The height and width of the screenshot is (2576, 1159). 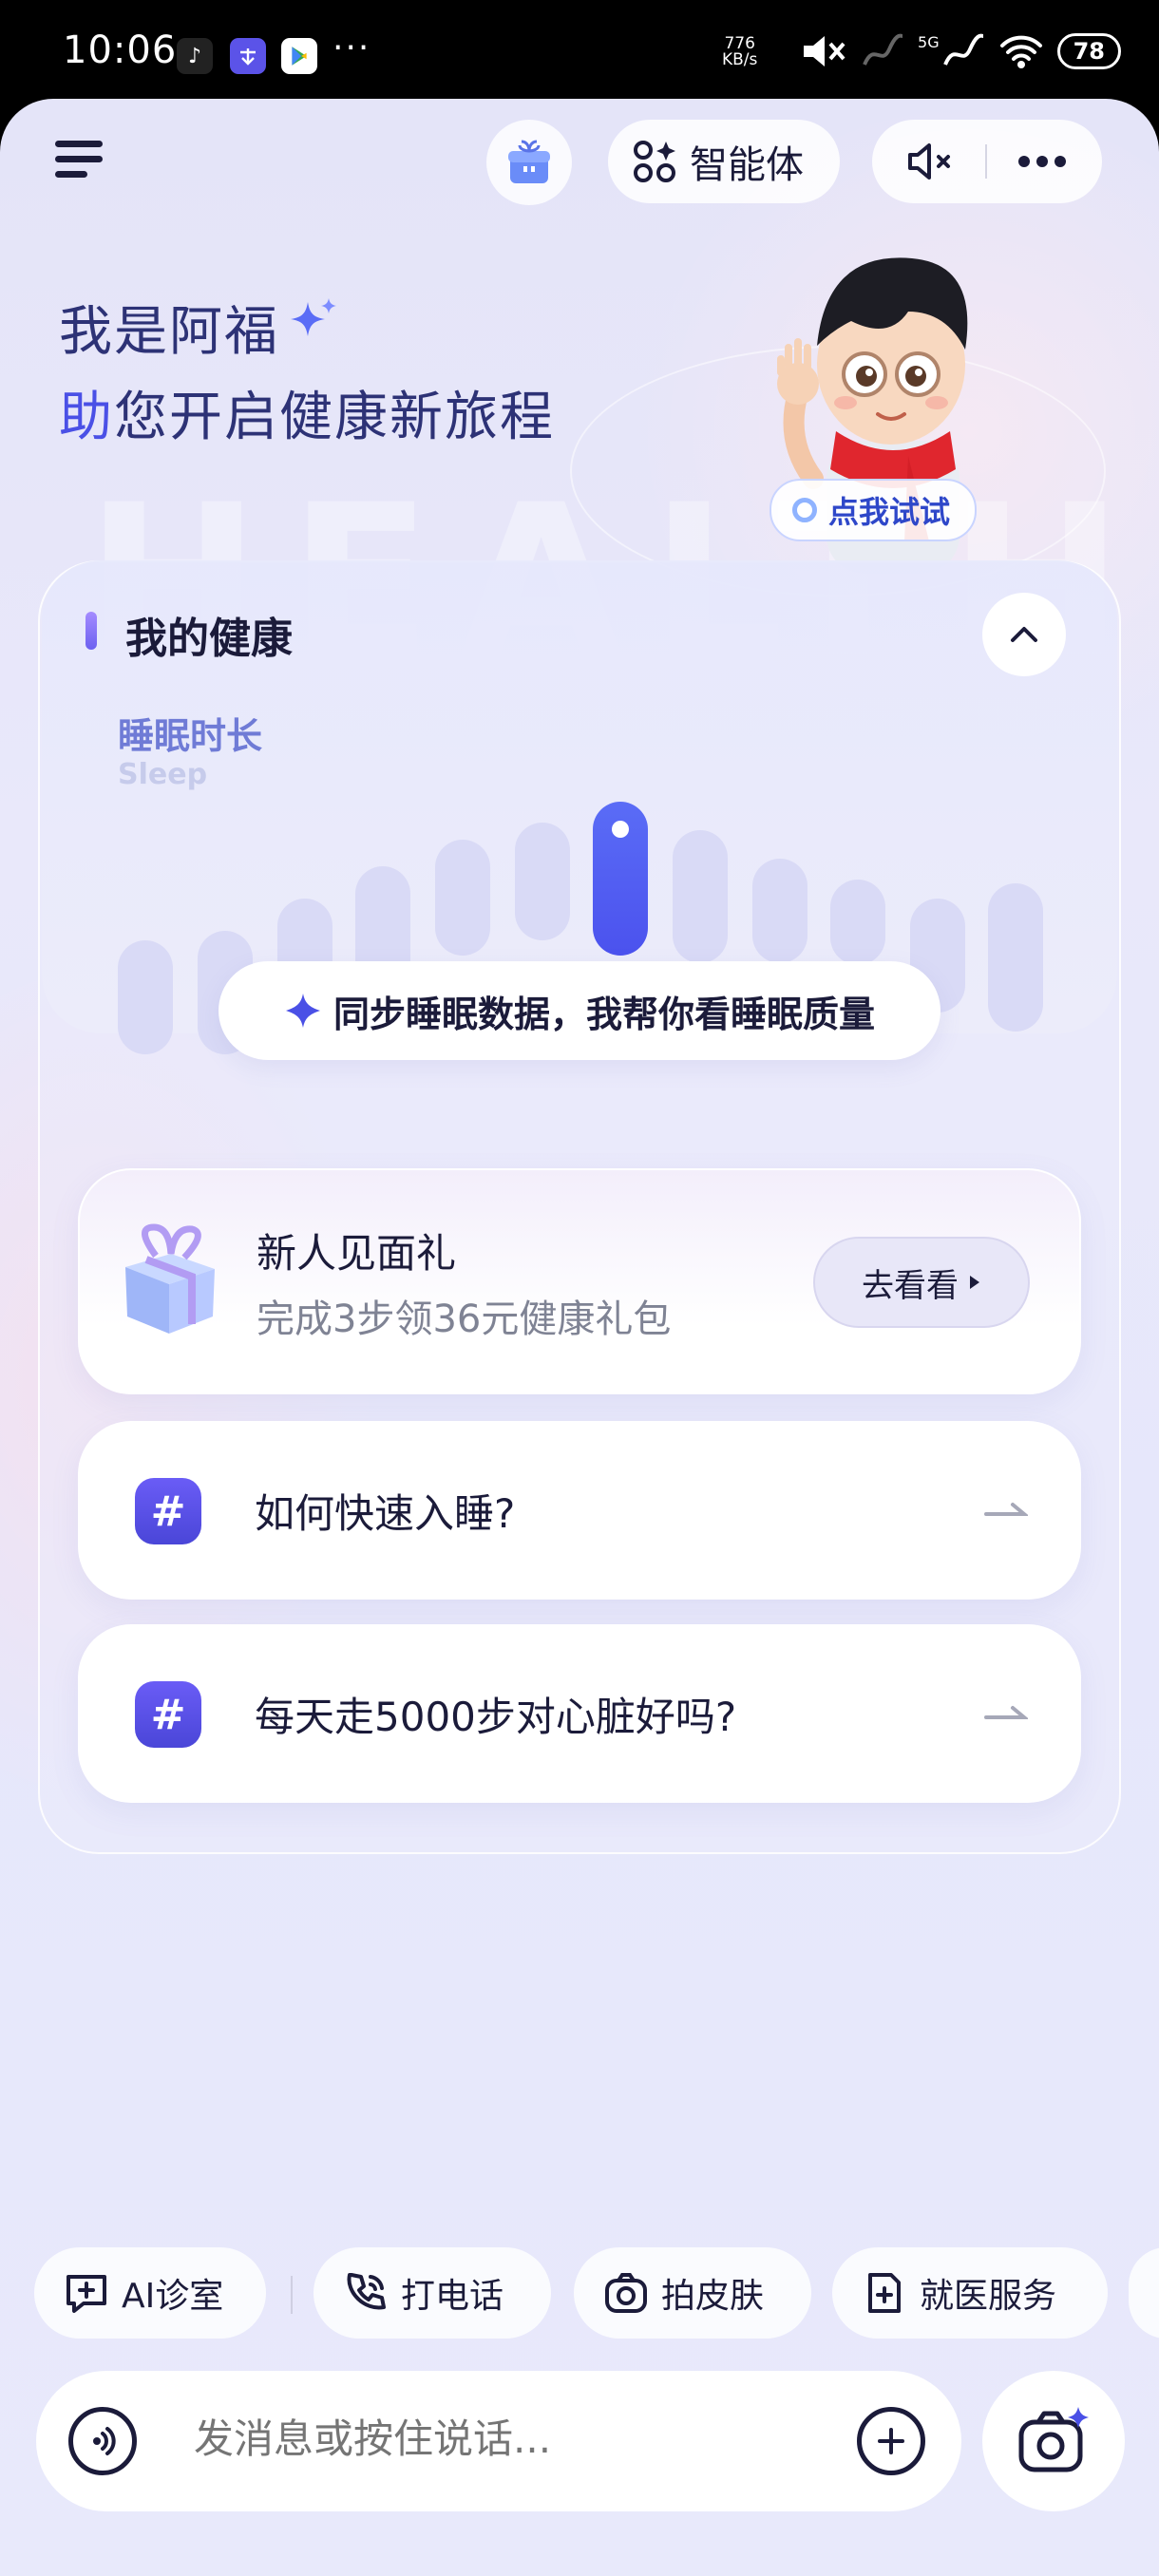 What do you see at coordinates (351, 47) in the screenshot?
I see `more-notifications: ···` at bounding box center [351, 47].